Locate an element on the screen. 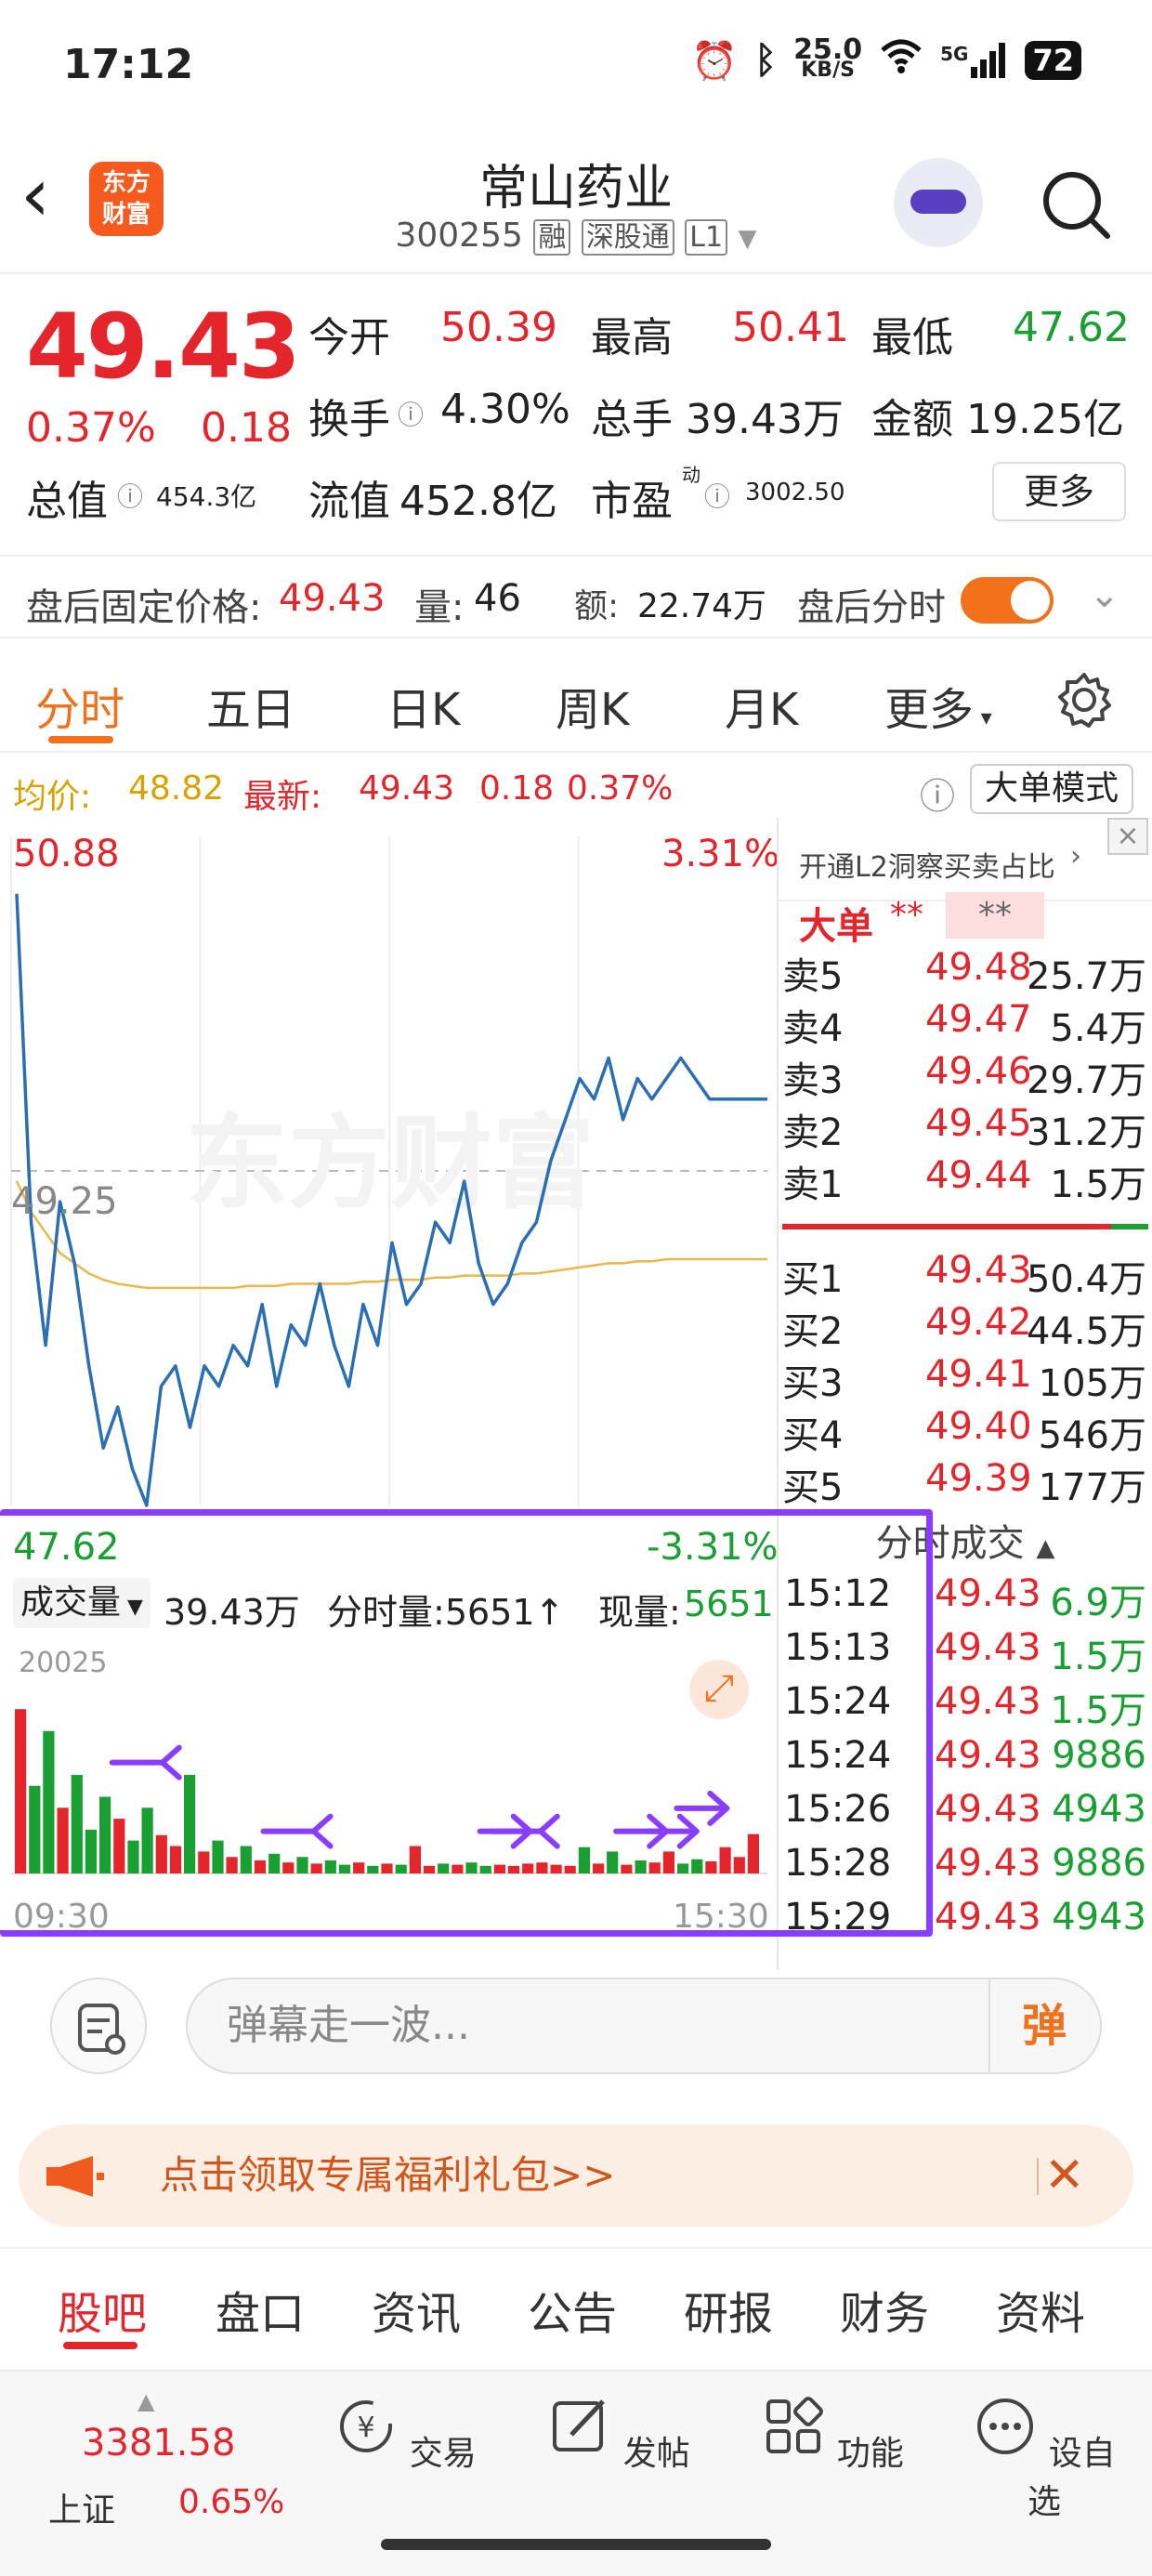 The image size is (1152, 2576). promo-banner: 点击领取专属福利礼包>> ✕ is located at coordinates (576, 2175).